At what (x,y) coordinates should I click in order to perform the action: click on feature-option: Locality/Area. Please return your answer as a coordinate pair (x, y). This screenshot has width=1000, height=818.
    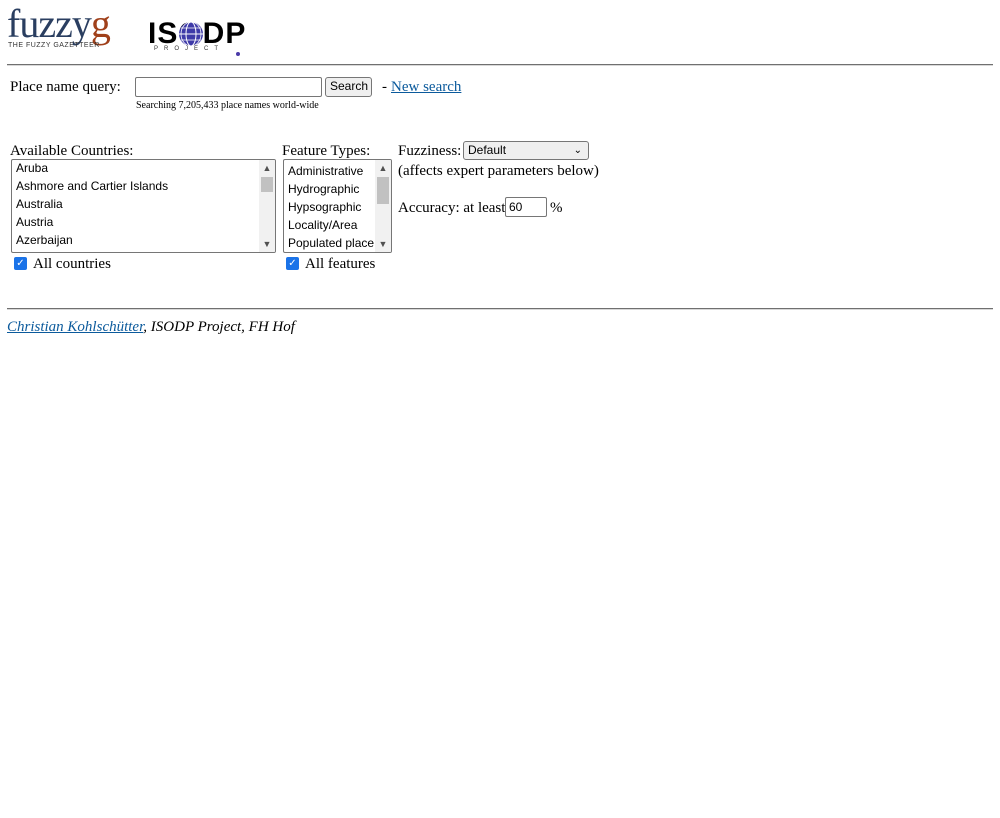
    Looking at the image, I should click on (322, 225).